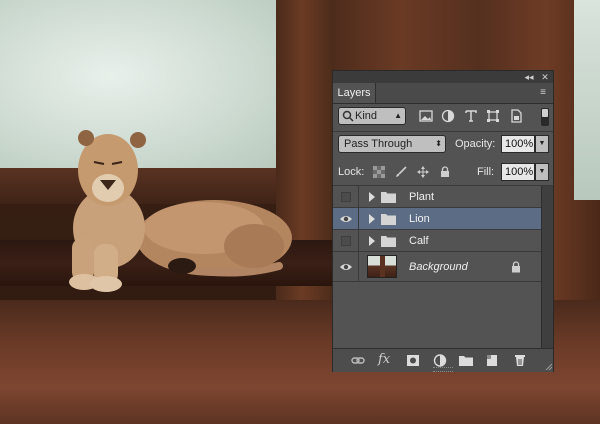  I want to click on panel-tab-row: Layers ≡, so click(443, 93).